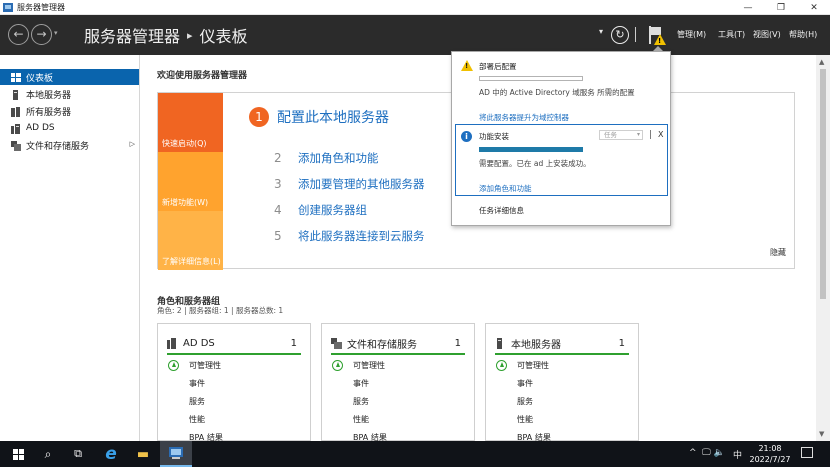  Describe the element at coordinates (693, 453) in the screenshot. I see `tray-chevron-icon: ^` at that location.